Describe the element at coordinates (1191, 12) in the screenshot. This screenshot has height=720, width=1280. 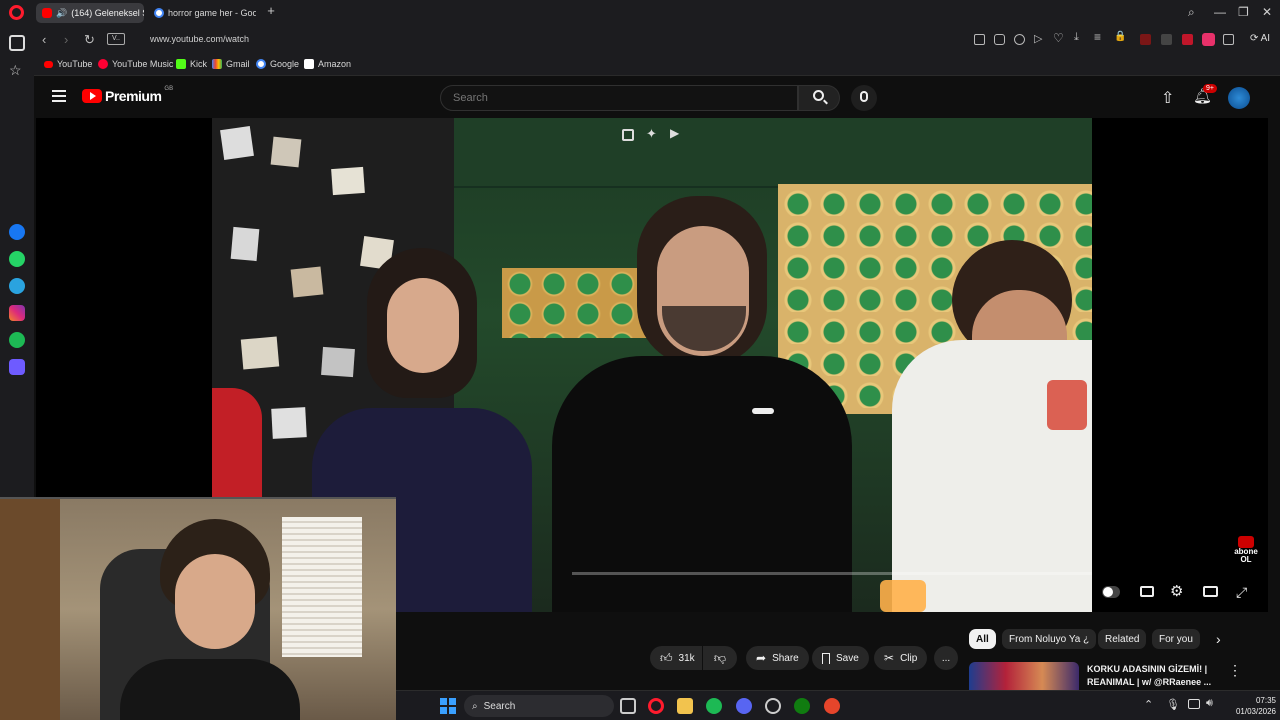
I see `search-tabs-icon: ⌕` at that location.